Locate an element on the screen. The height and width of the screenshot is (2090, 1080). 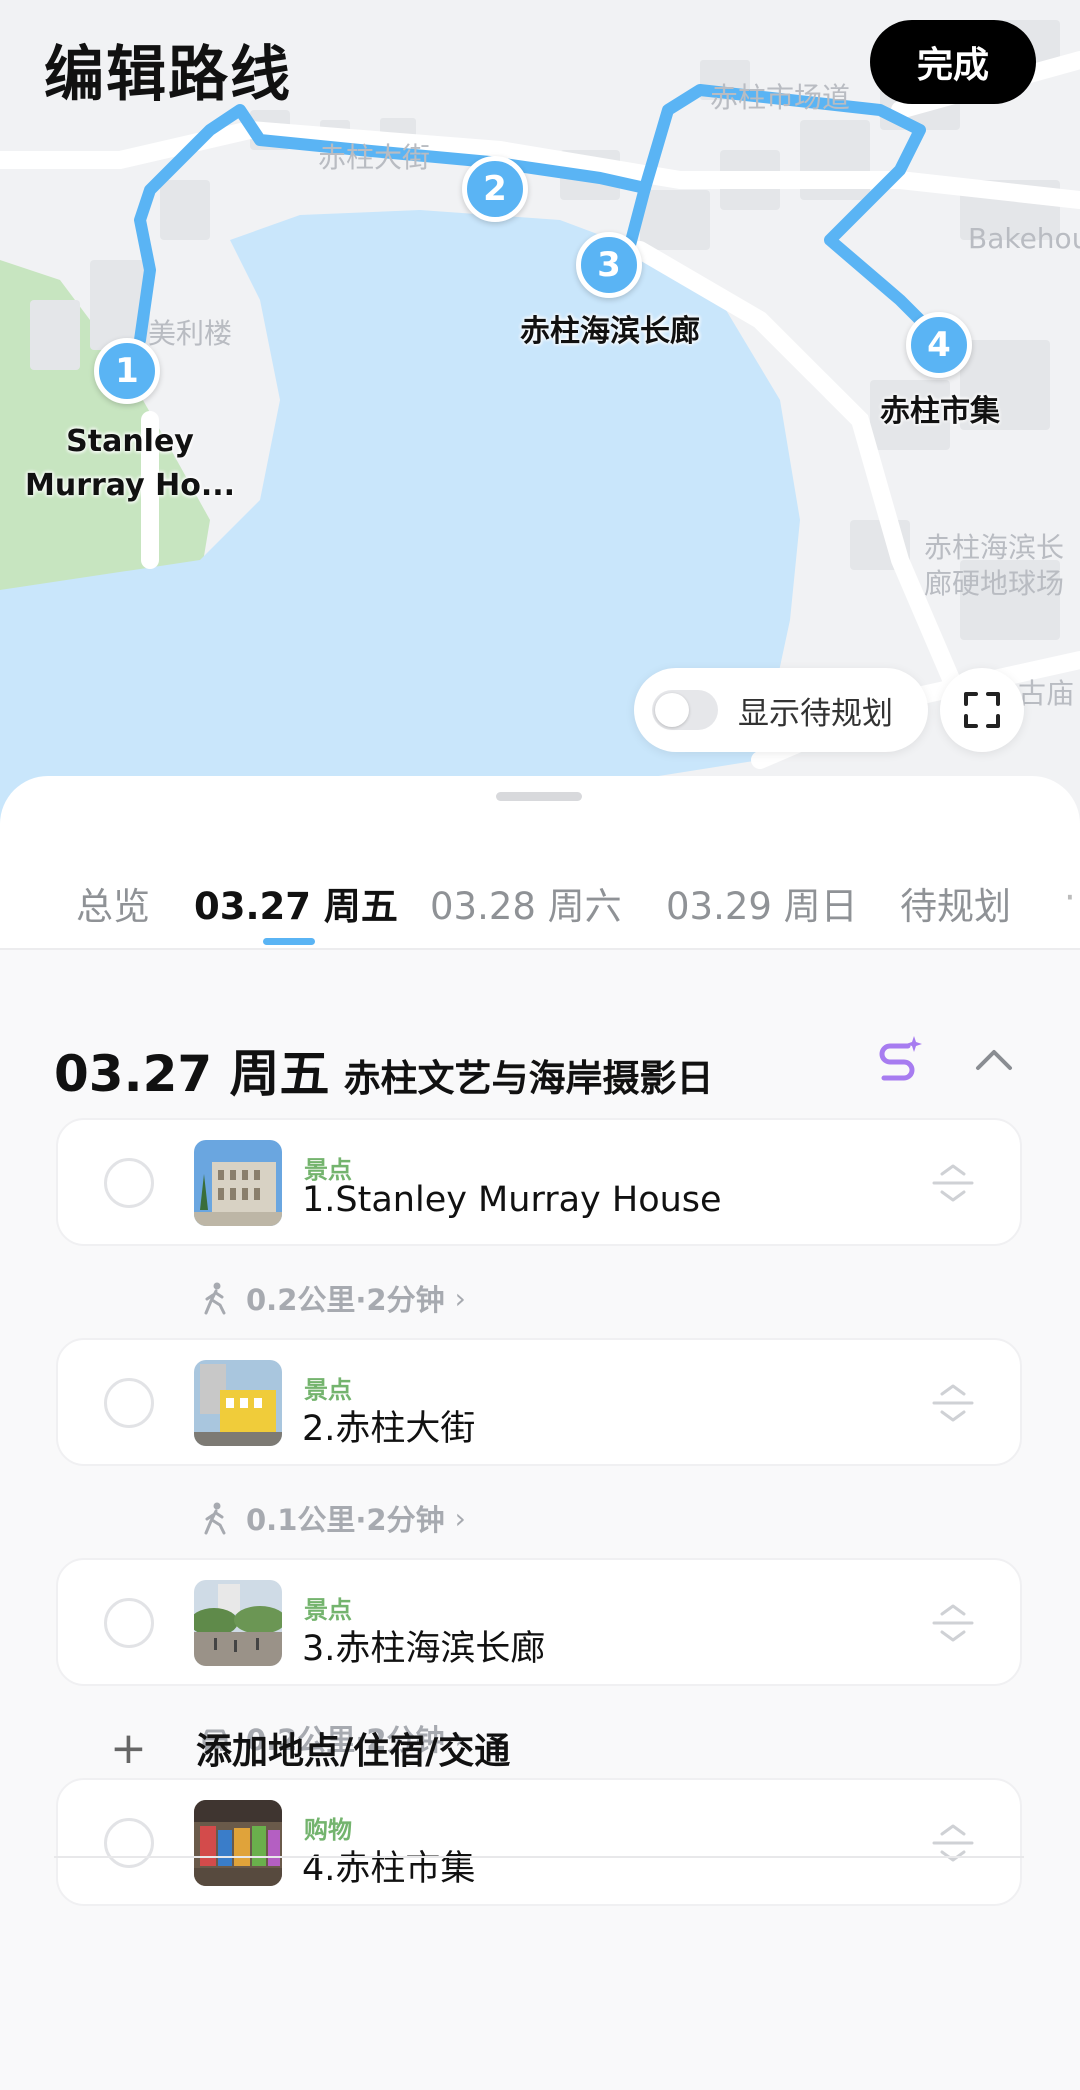
tab-overview: 总览 is located at coordinates (113, 903).